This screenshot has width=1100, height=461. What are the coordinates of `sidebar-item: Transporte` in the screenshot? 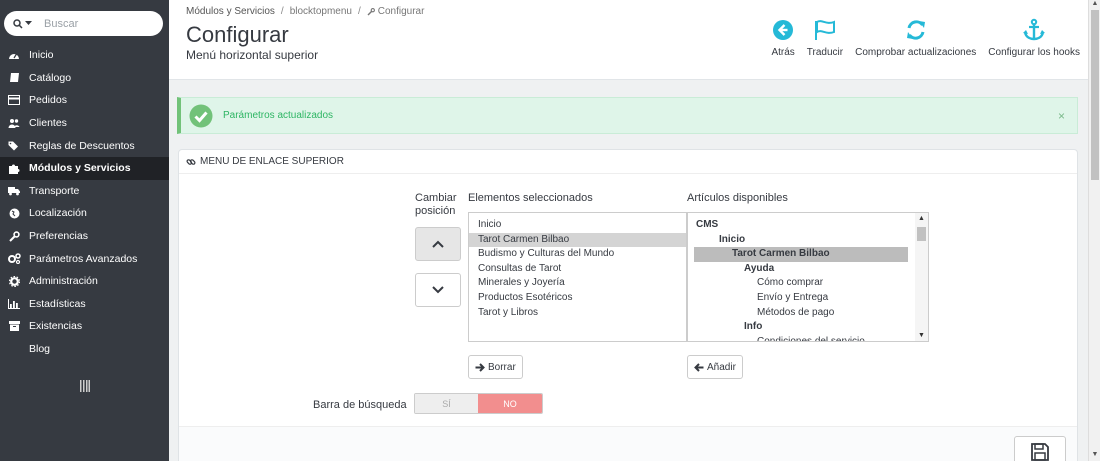 It's located at (84, 191).